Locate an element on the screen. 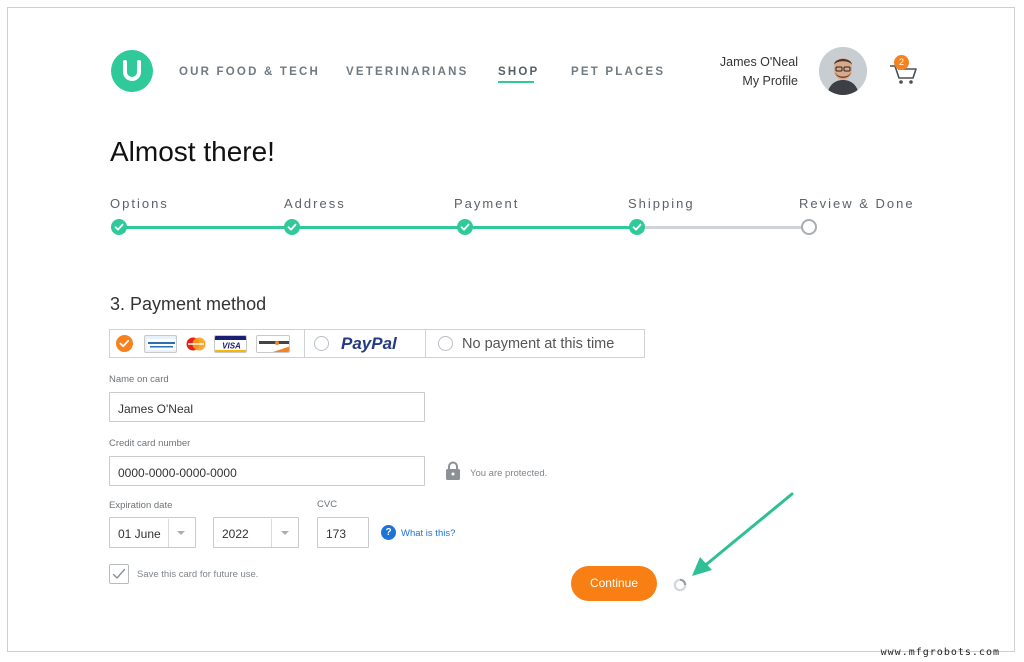  paypal-logo: PayPal is located at coordinates (369, 343).